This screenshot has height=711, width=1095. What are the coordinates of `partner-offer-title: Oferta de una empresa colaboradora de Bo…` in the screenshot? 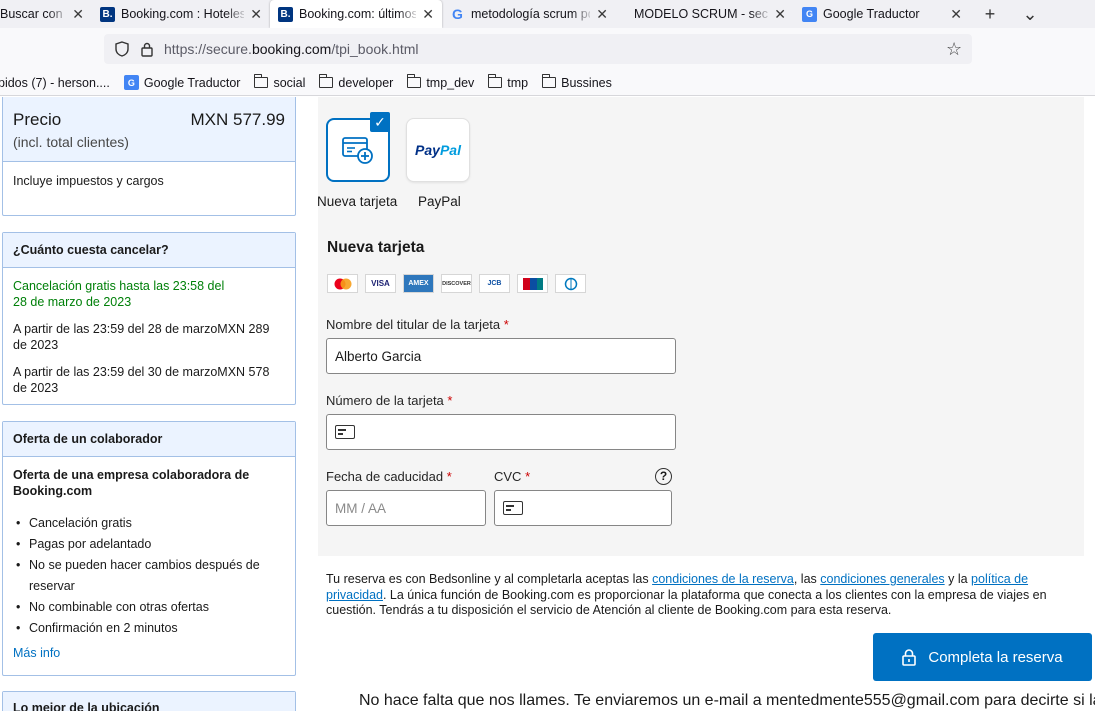 It's located at (131, 483).